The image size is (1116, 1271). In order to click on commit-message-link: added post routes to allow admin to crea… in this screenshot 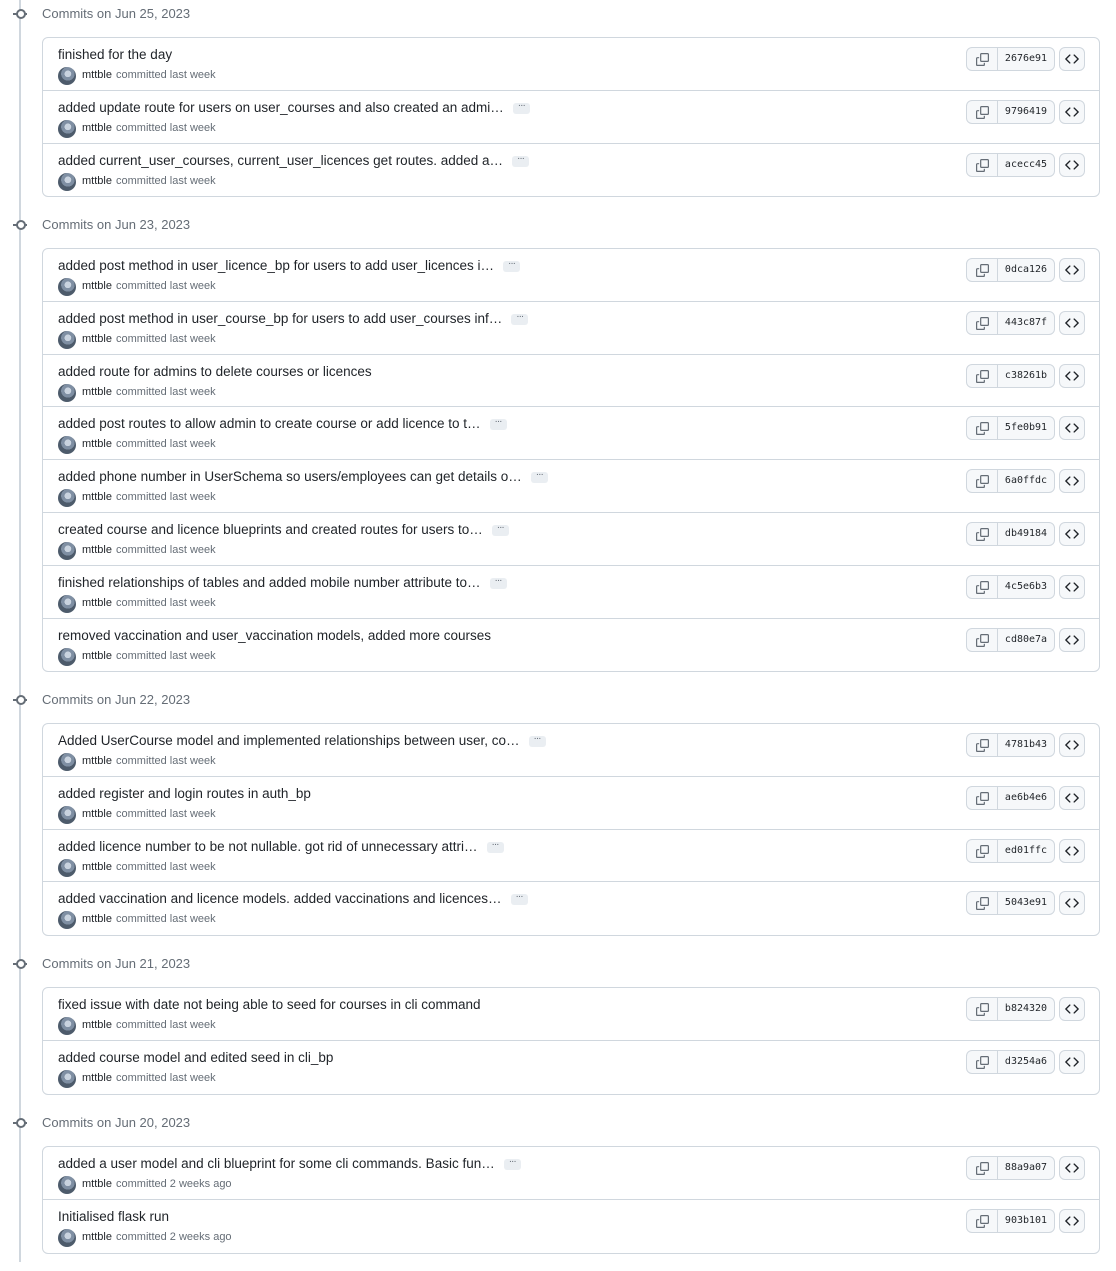, I will do `click(269, 423)`.